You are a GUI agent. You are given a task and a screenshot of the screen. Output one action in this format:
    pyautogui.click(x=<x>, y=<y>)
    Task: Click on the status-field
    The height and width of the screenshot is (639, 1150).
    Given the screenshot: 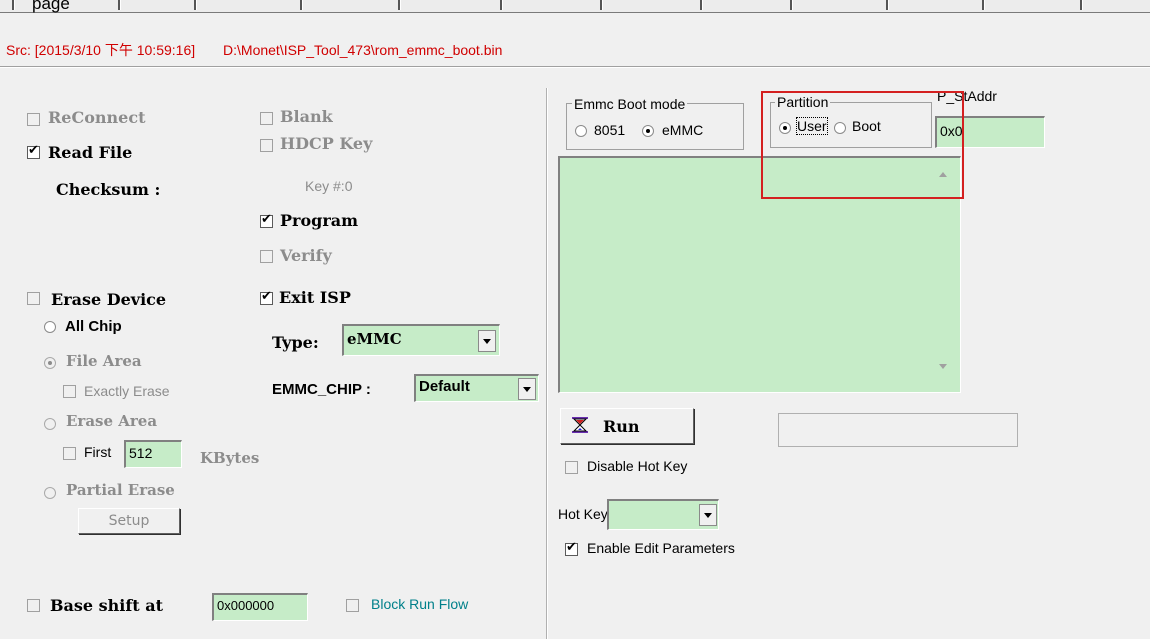 What is the action you would take?
    pyautogui.click(x=898, y=430)
    